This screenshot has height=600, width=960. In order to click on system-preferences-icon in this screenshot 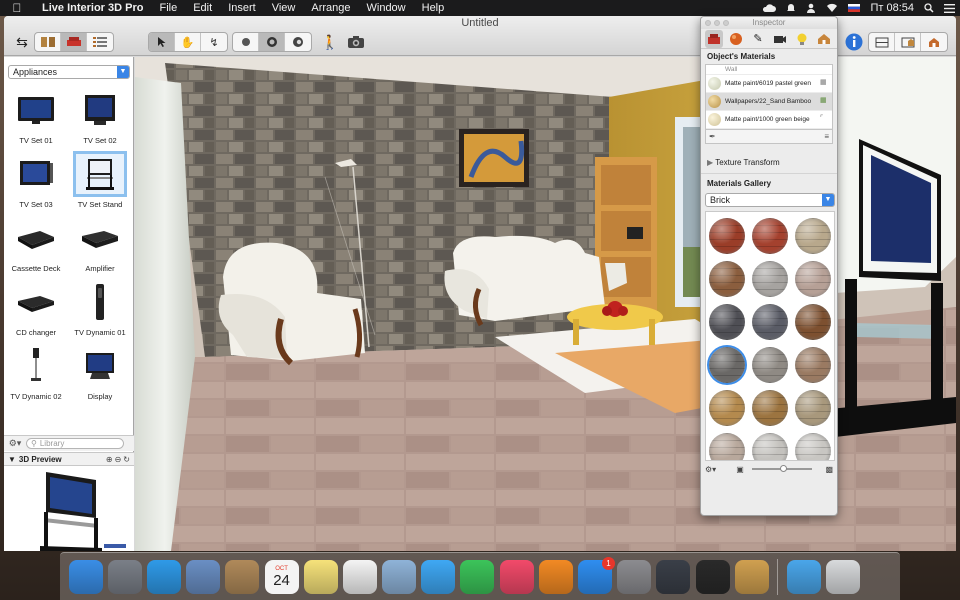, I will do `click(634, 576)`.